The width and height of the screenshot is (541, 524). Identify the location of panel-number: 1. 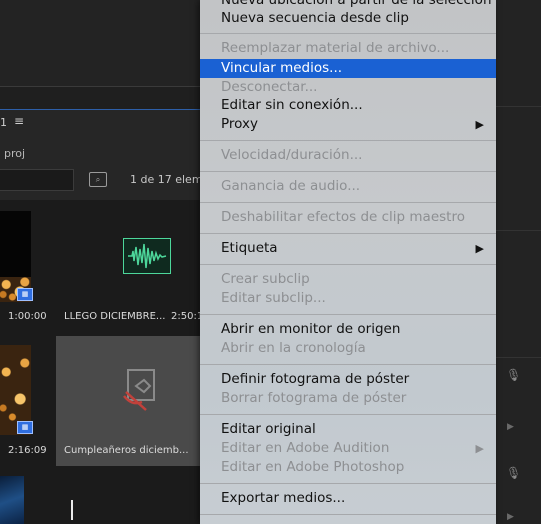
(3, 122).